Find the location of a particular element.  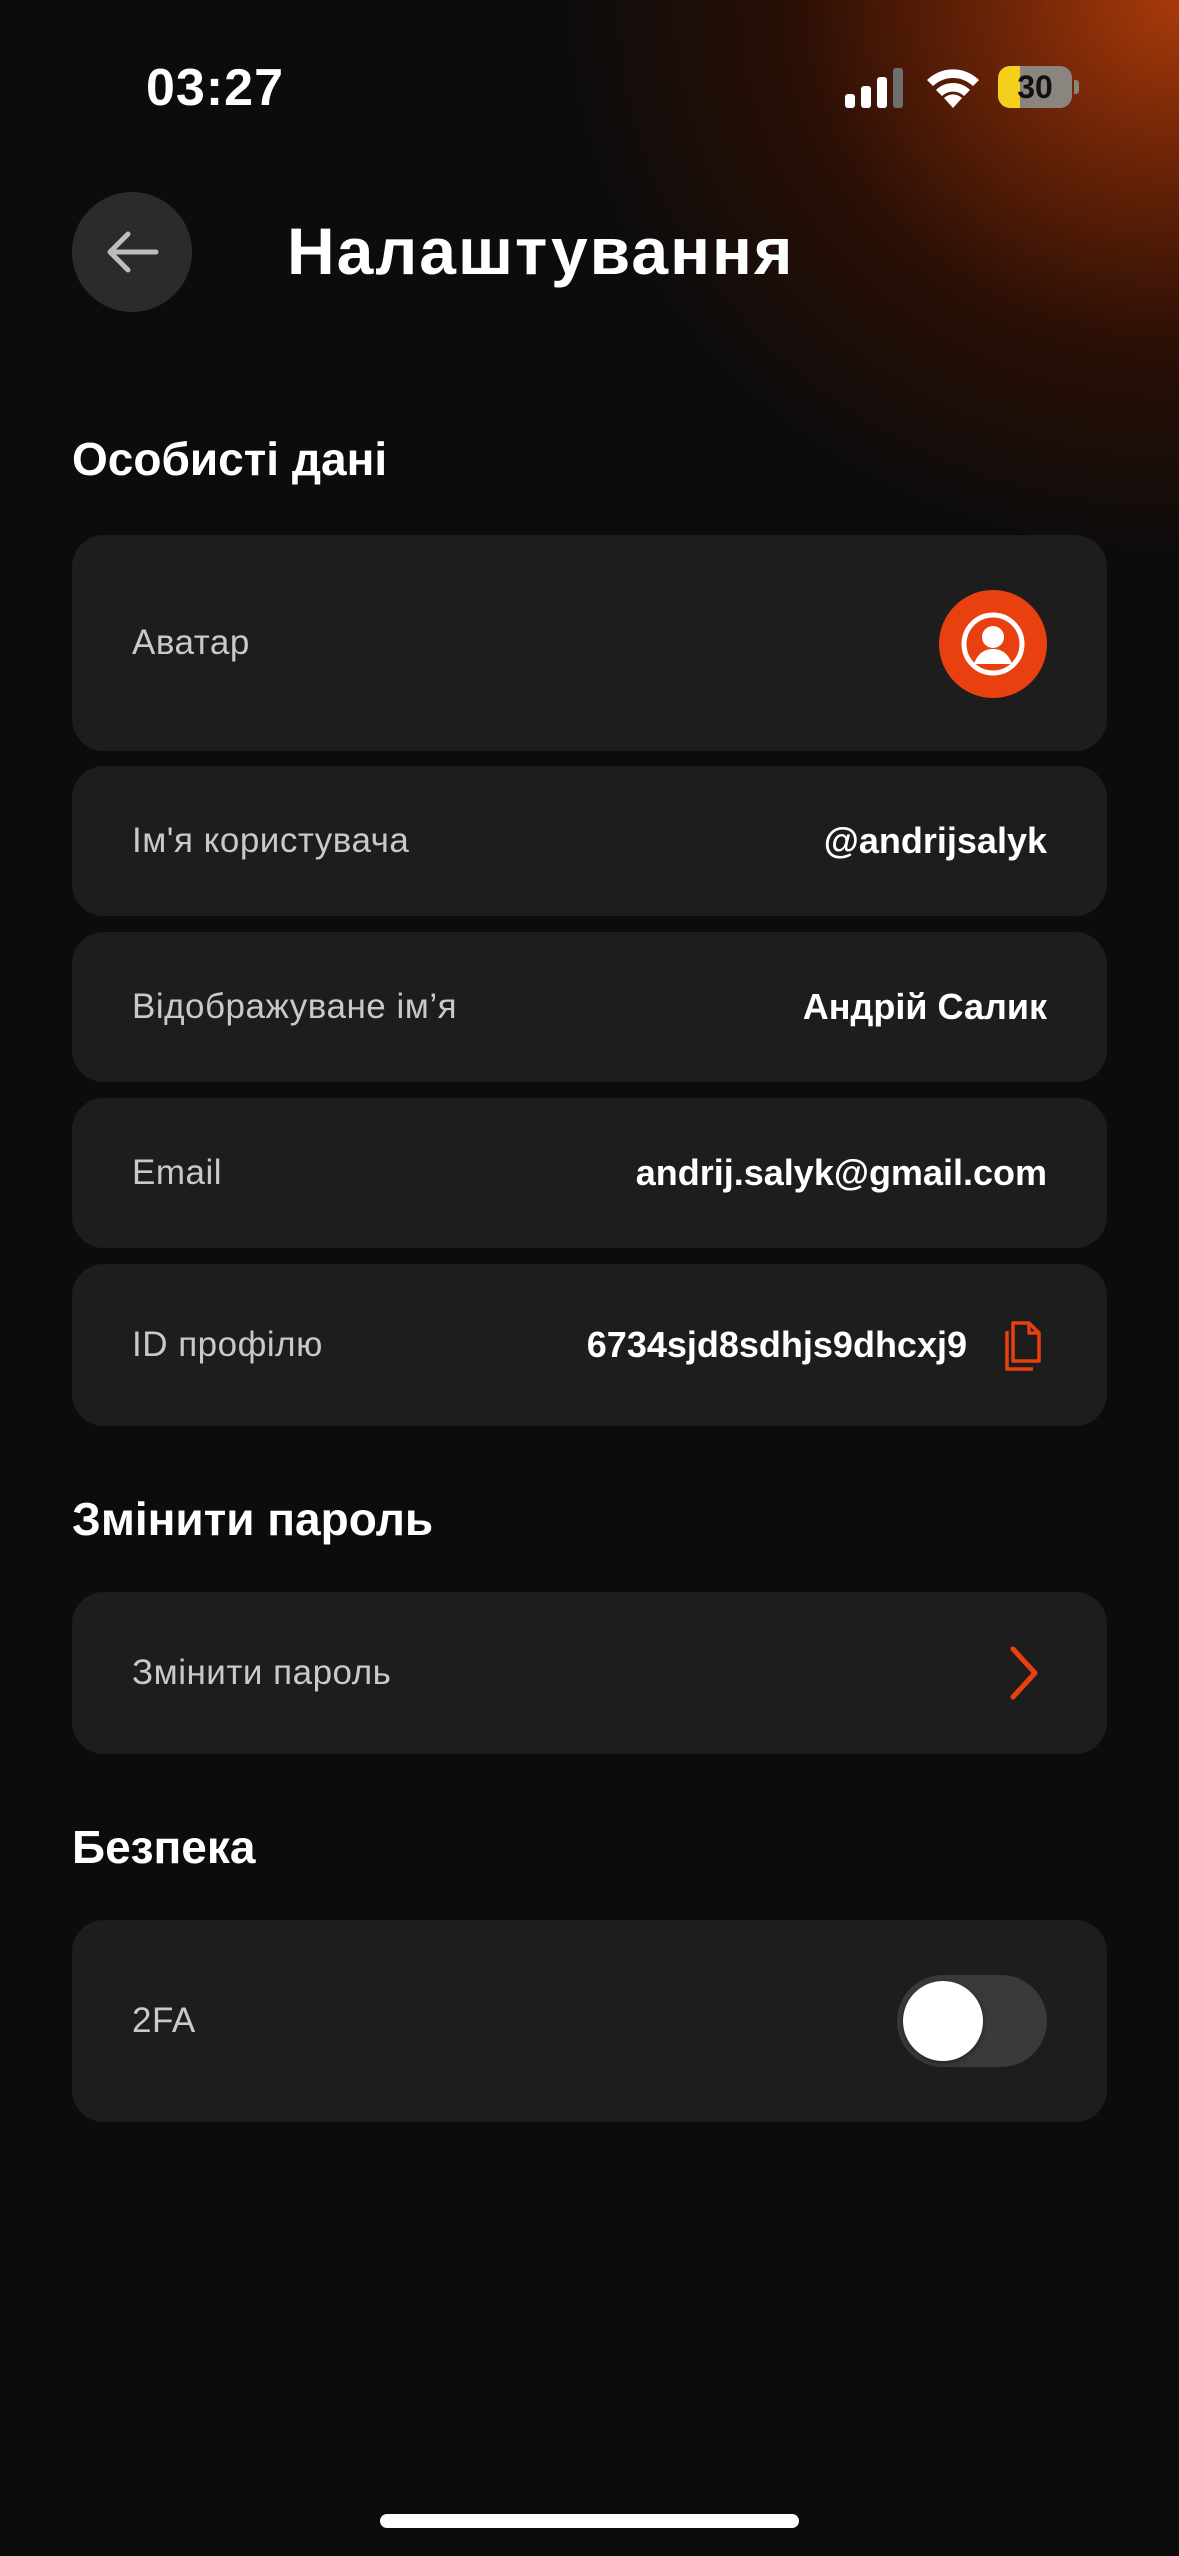

profile-id-row: ID профілю 6734sjd8sdhjs9dhcxj9 is located at coordinates (589, 1345).